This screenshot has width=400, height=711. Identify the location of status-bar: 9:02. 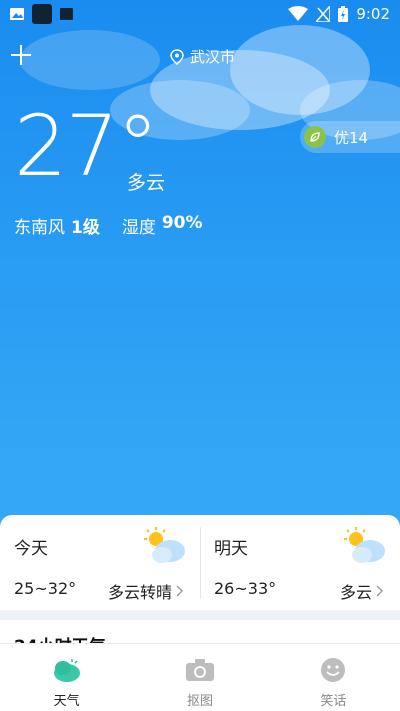
(200, 14).